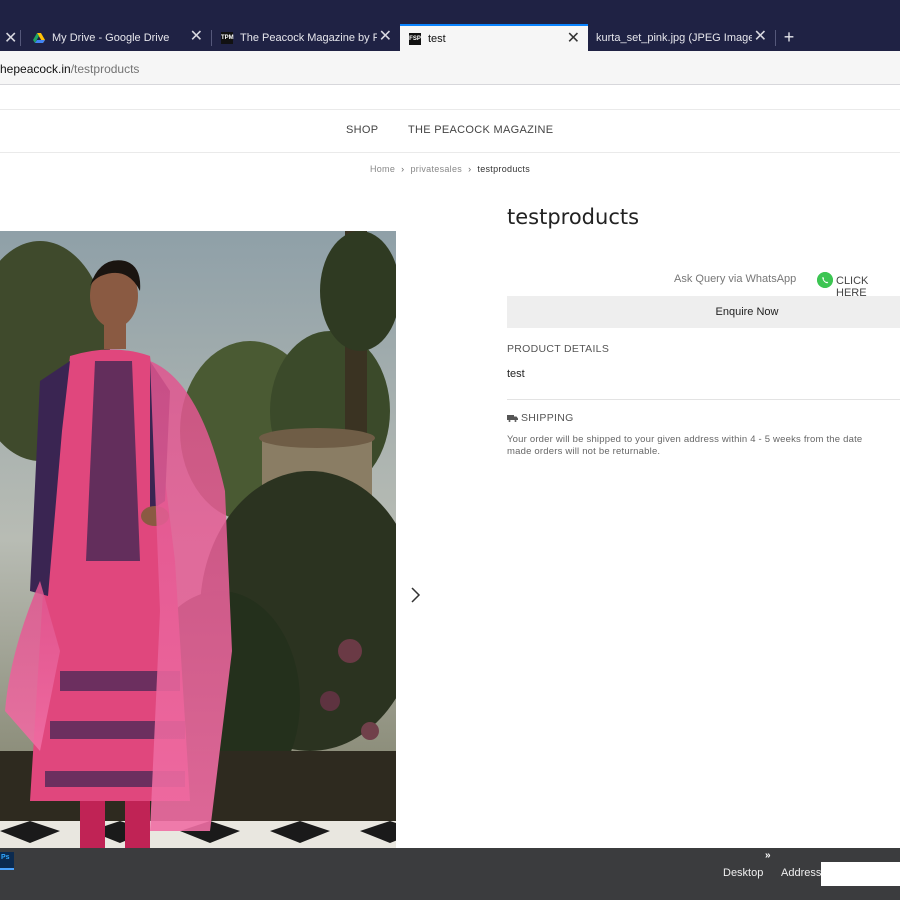  I want to click on tab-google-drive: My Drive - Google Drive ✕, so click(117, 37).